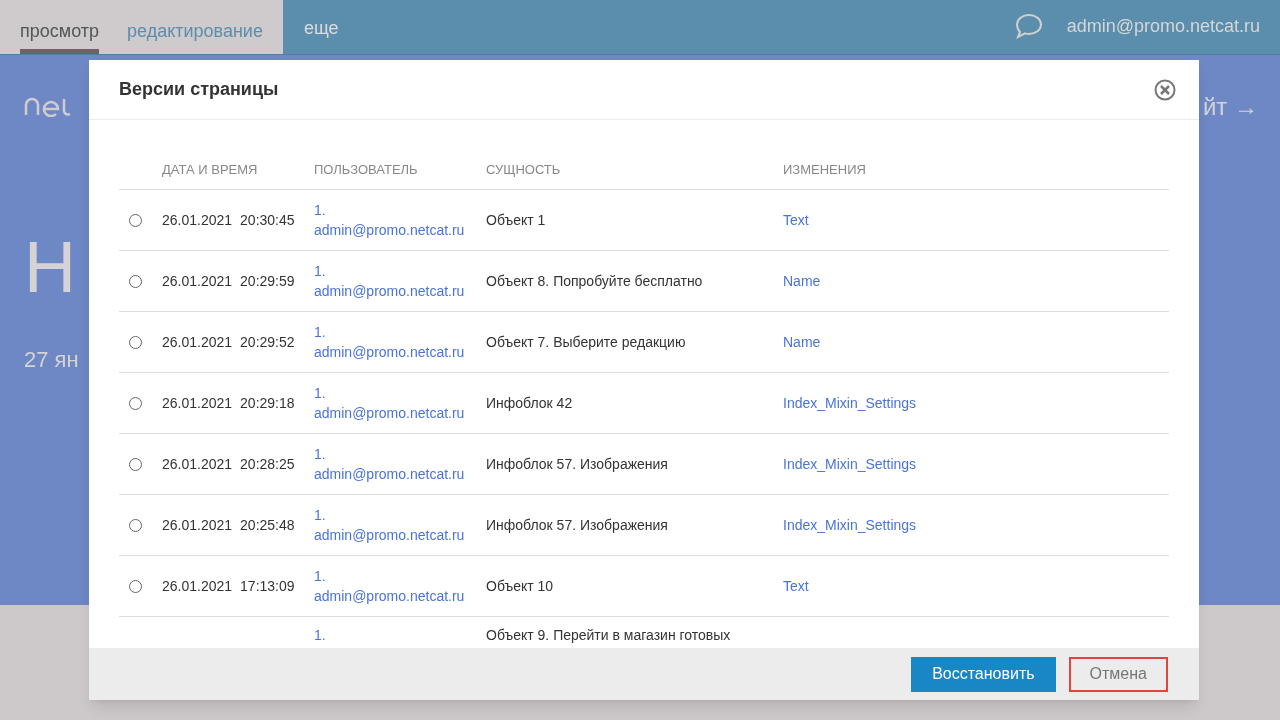  I want to click on column-header: ДАТА И ВРЕМЯ, so click(210, 169).